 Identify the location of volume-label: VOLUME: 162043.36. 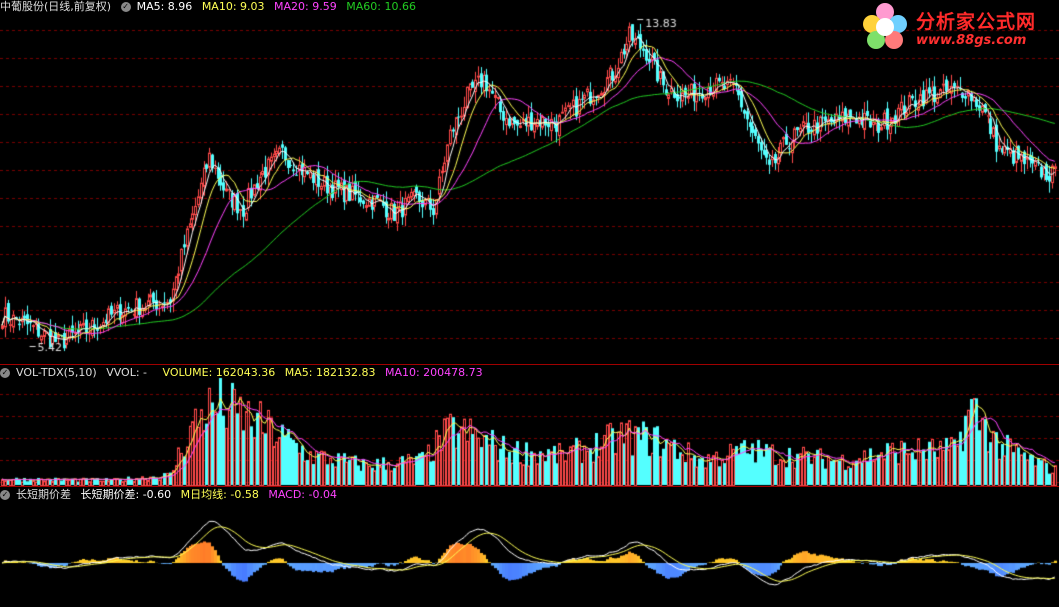
(219, 372).